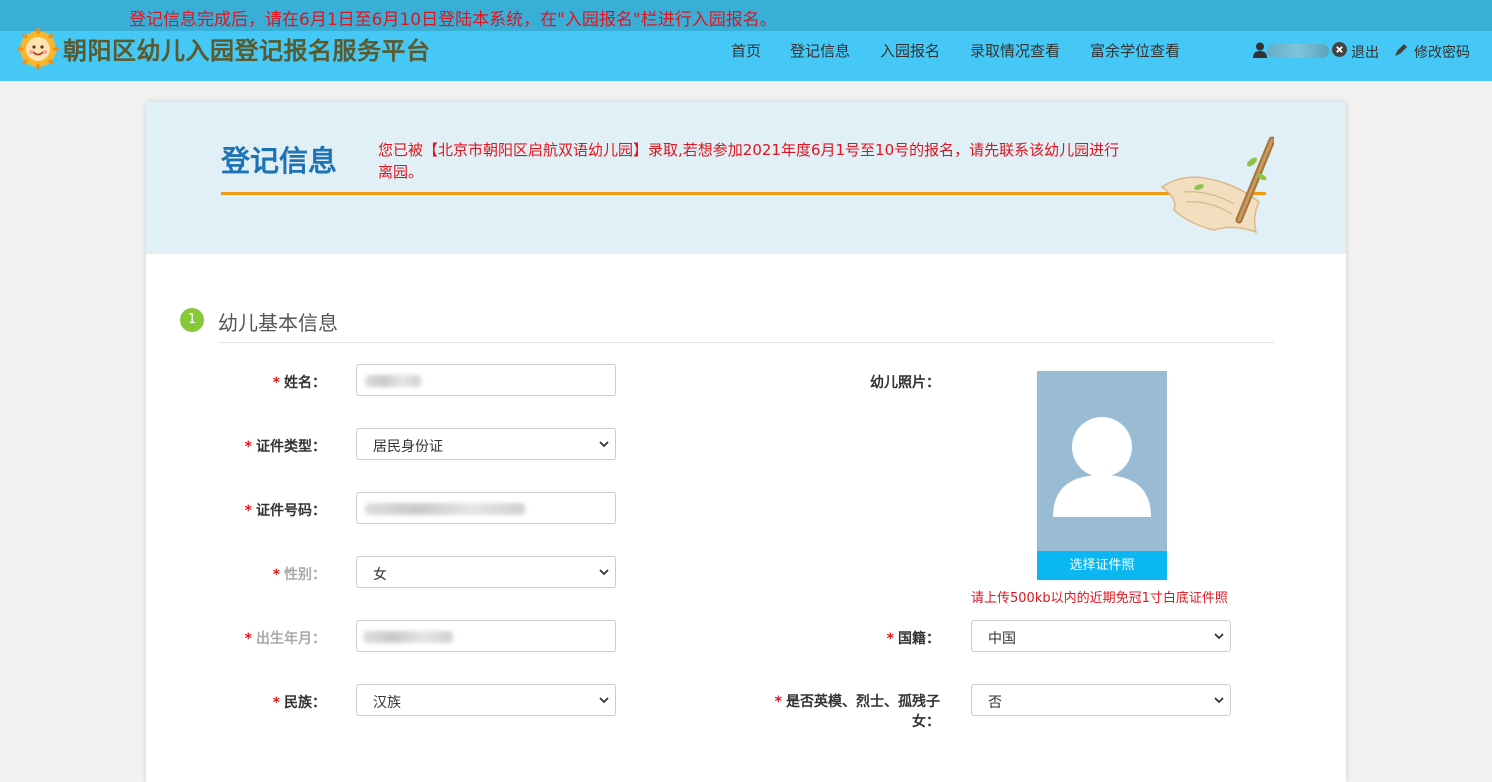 The height and width of the screenshot is (782, 1492). What do you see at coordinates (1339, 49) in the screenshot?
I see `logout-icon` at bounding box center [1339, 49].